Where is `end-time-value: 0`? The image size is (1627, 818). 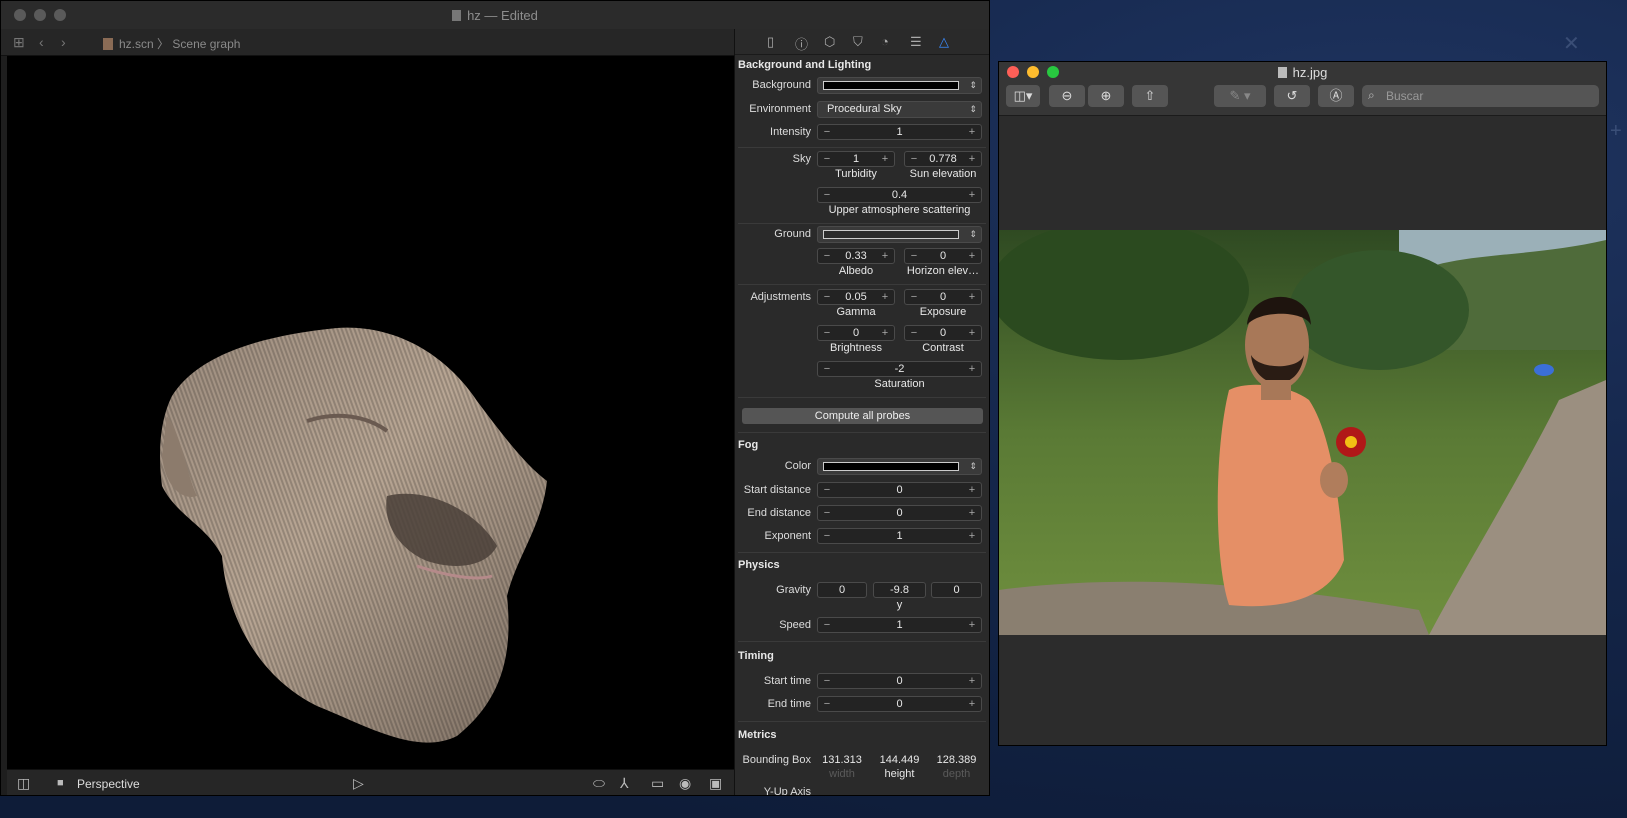
end-time-value: 0 is located at coordinates (899, 704).